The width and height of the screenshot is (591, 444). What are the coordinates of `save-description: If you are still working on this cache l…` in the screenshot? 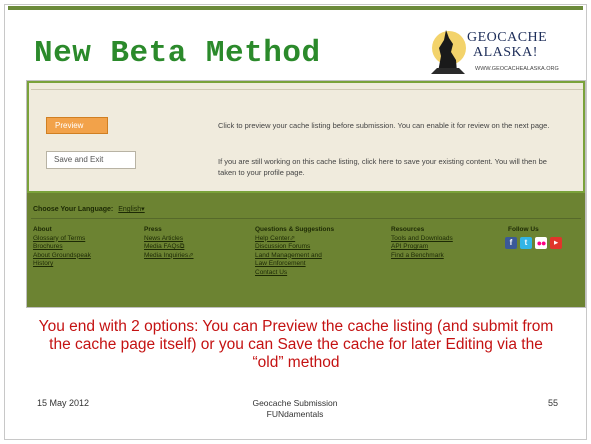 It's located at (382, 167).